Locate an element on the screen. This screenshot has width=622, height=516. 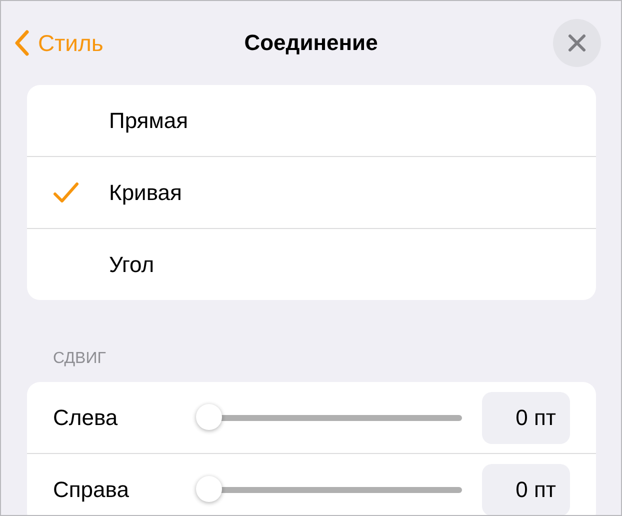
section-heading: СДВИГ is located at coordinates (79, 359).